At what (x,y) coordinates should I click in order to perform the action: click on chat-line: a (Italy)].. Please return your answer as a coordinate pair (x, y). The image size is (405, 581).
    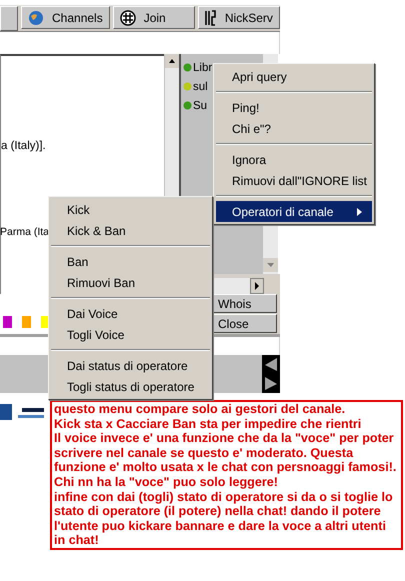
    Looking at the image, I should click on (23, 146).